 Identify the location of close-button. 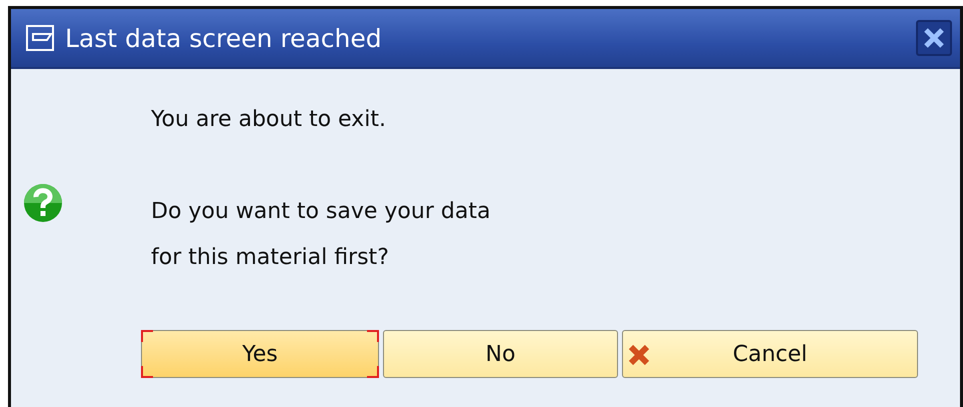
(934, 38).